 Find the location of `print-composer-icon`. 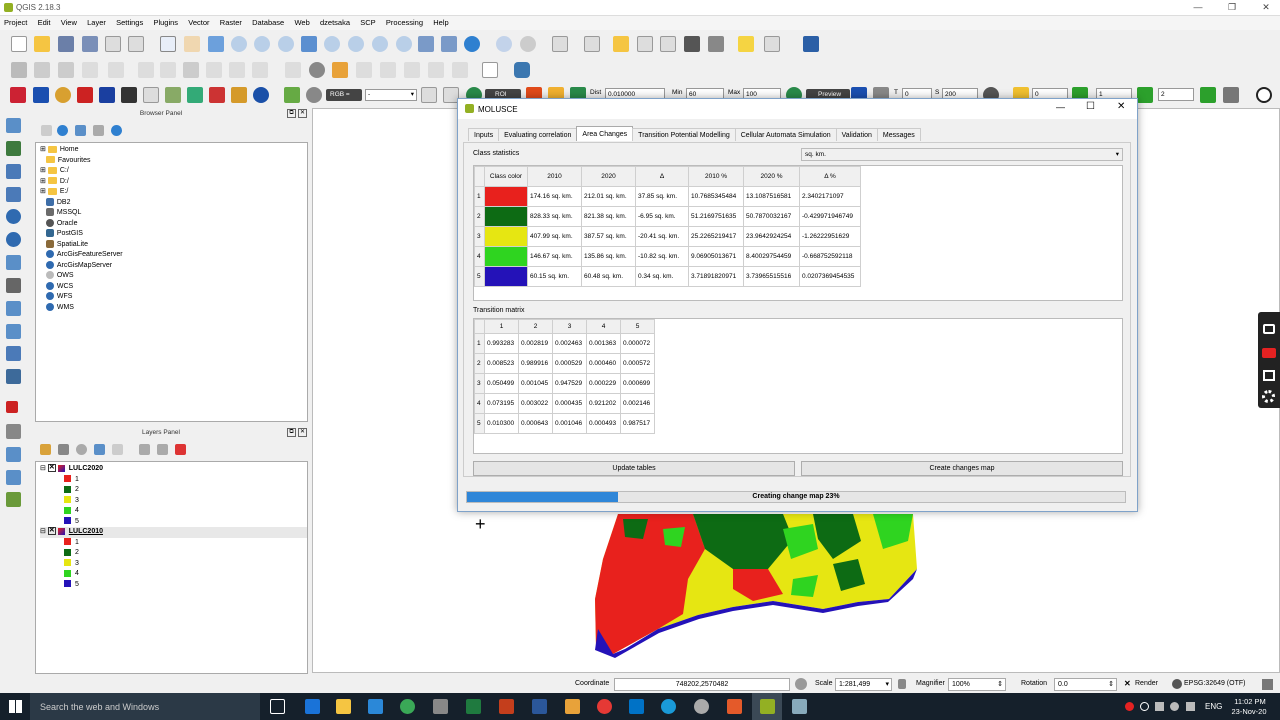

print-composer-icon is located at coordinates (113, 44).